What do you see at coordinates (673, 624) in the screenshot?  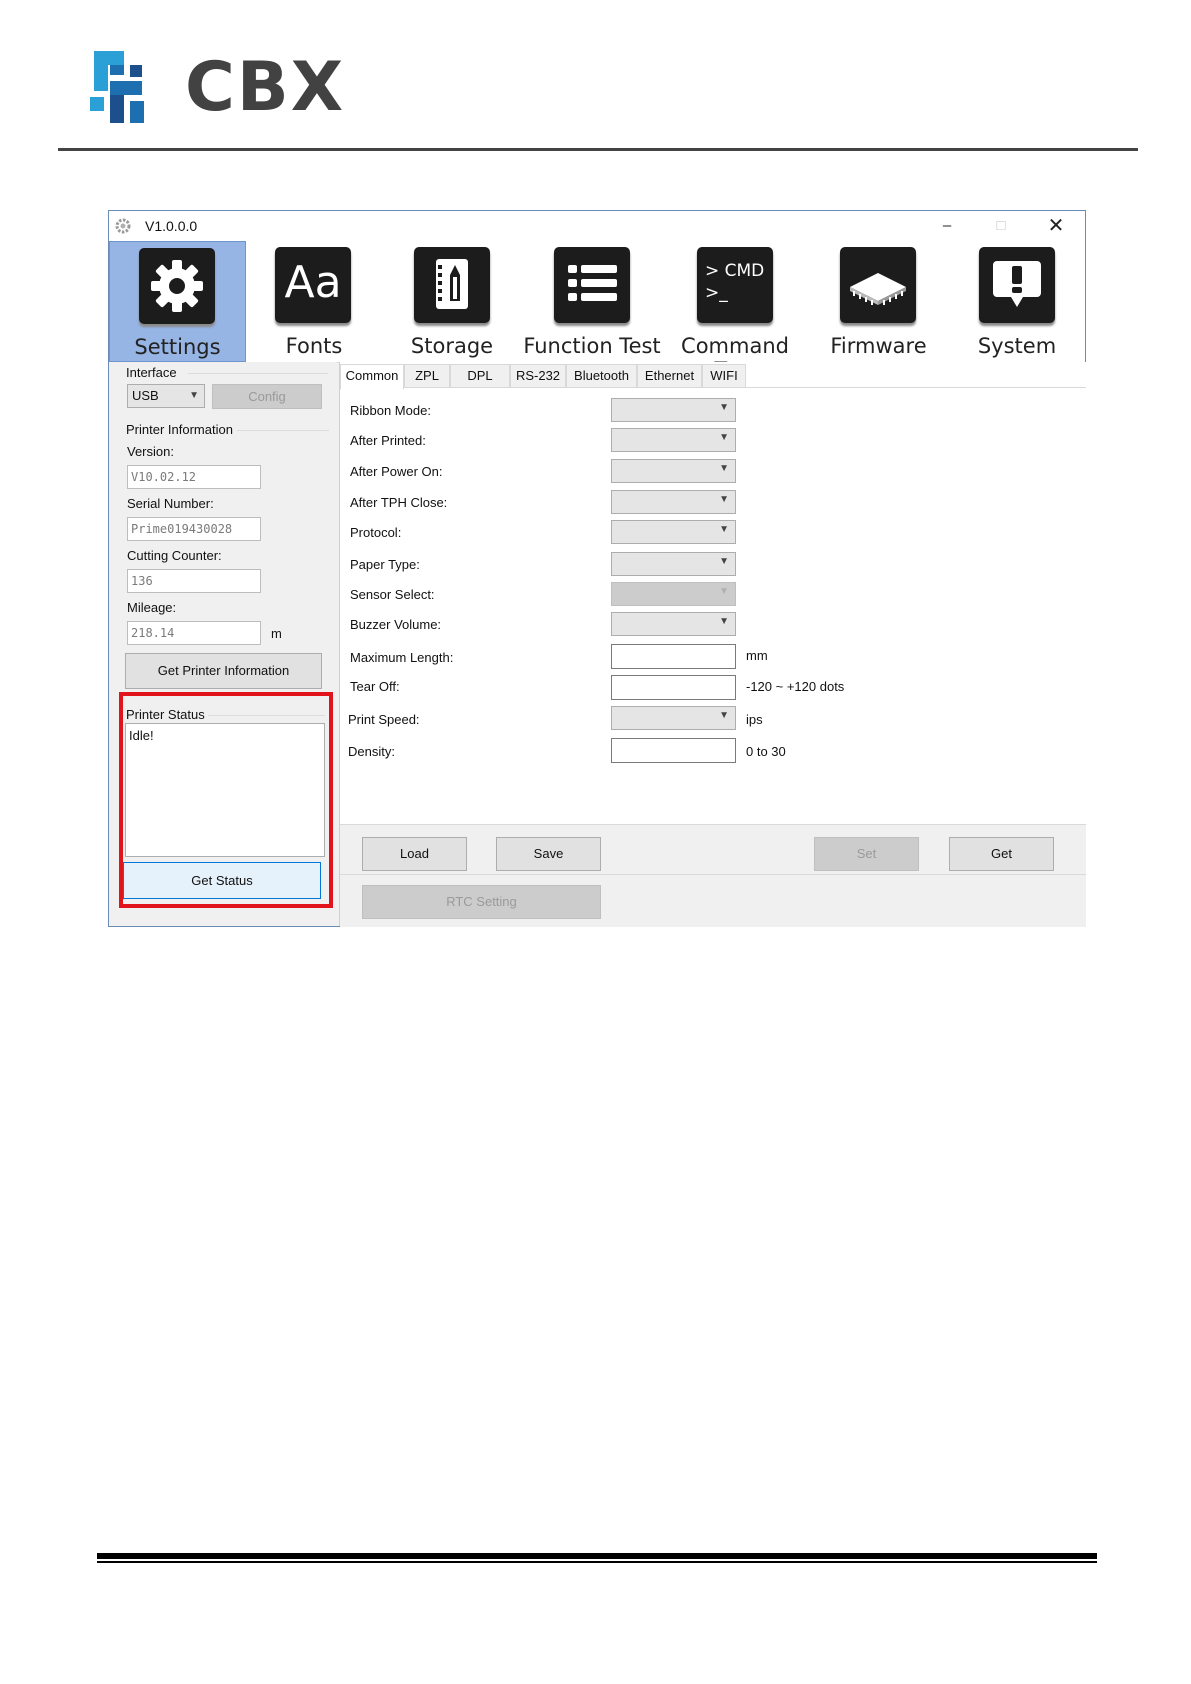 I see `buzzer-volume-select: ▼` at bounding box center [673, 624].